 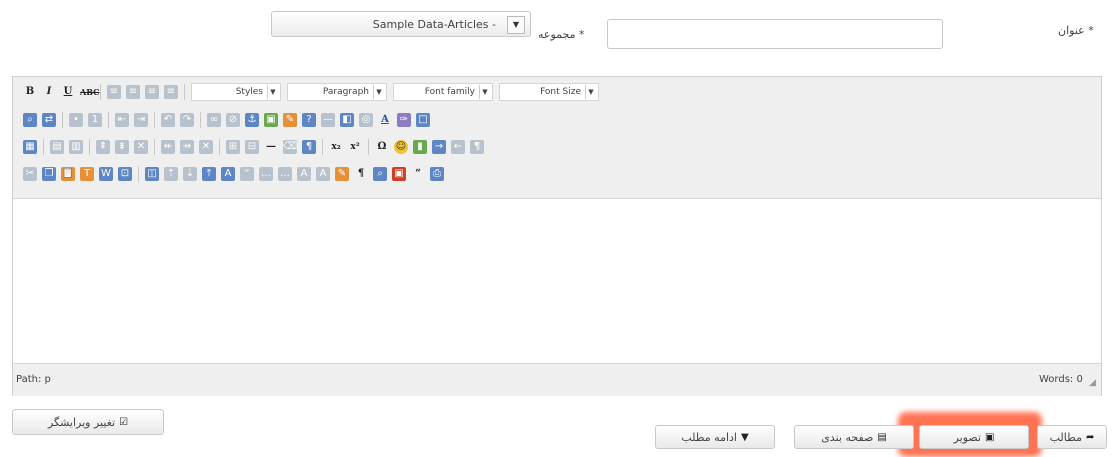 What do you see at coordinates (309, 147) in the screenshot?
I see `visual-chars-icon: ¶` at bounding box center [309, 147].